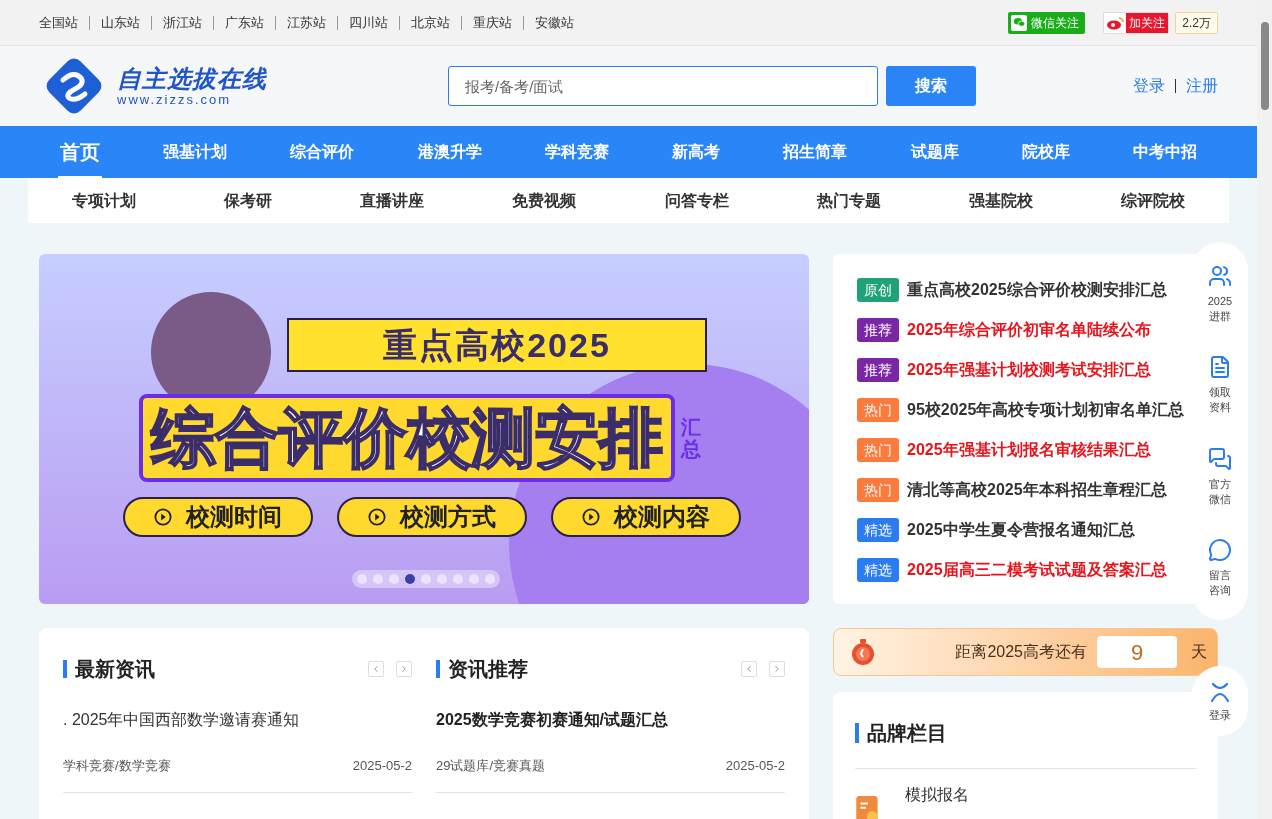 The height and width of the screenshot is (819, 1272). What do you see at coordinates (1202, 86) in the screenshot?
I see `auth-link: 注册` at bounding box center [1202, 86].